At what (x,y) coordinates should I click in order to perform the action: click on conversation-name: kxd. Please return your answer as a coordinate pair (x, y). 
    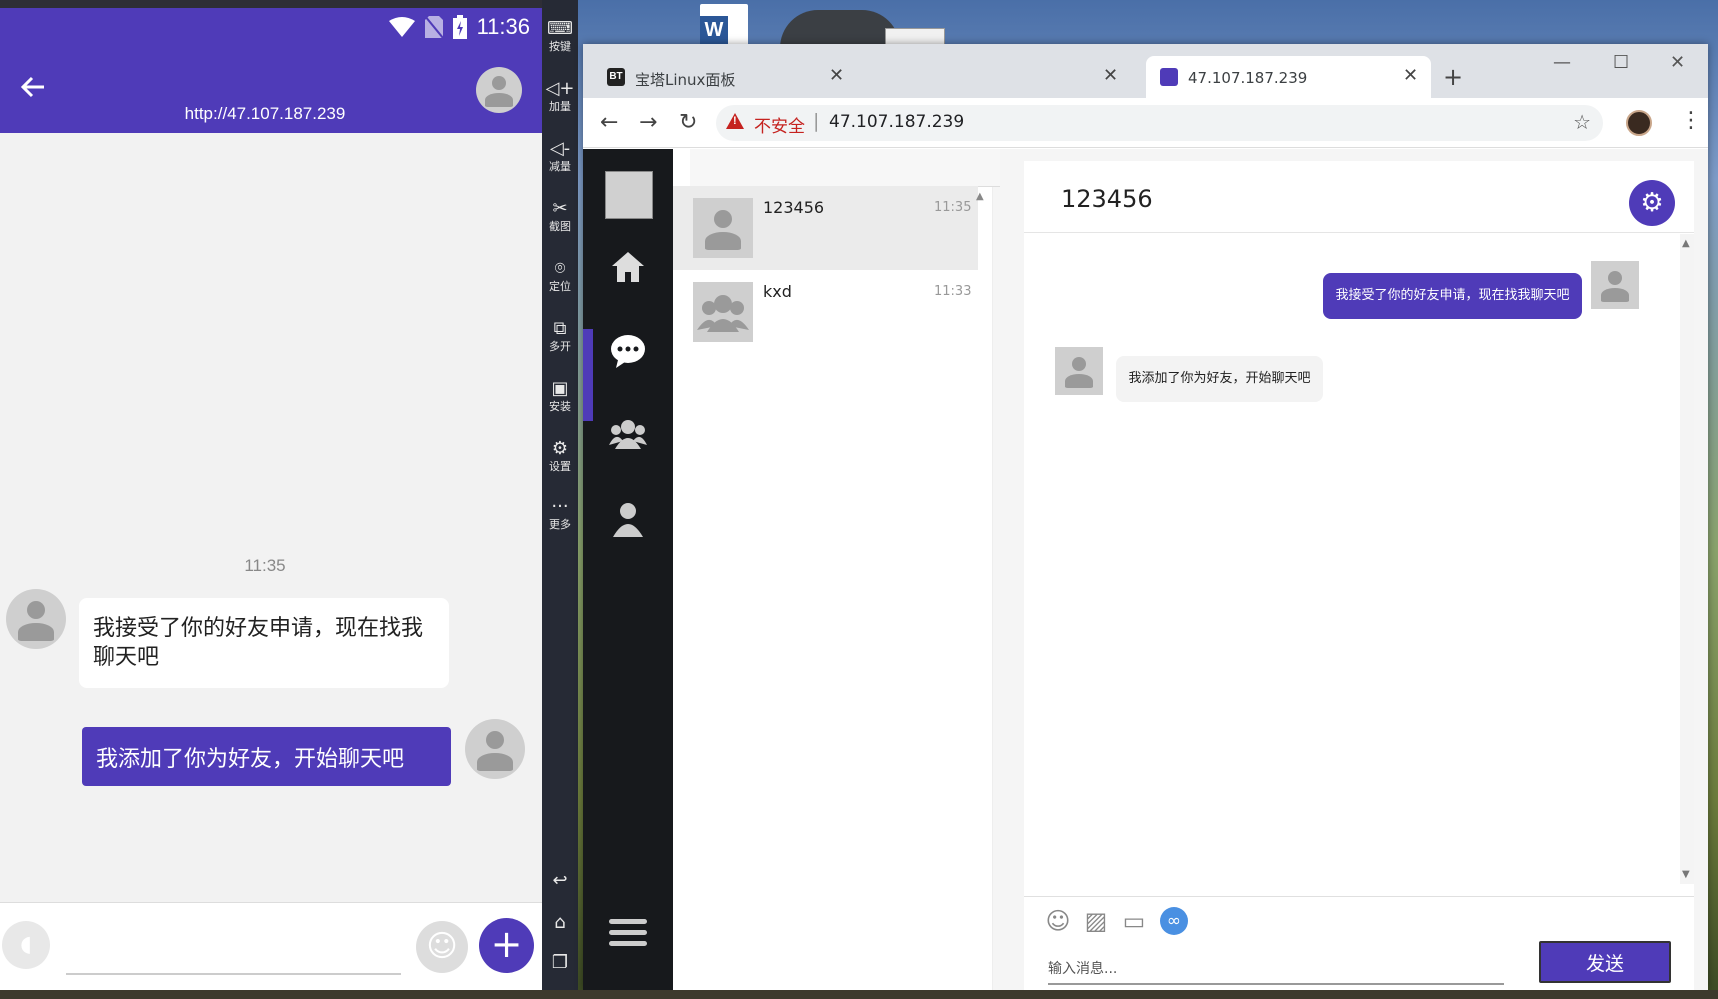
    Looking at the image, I should click on (777, 291).